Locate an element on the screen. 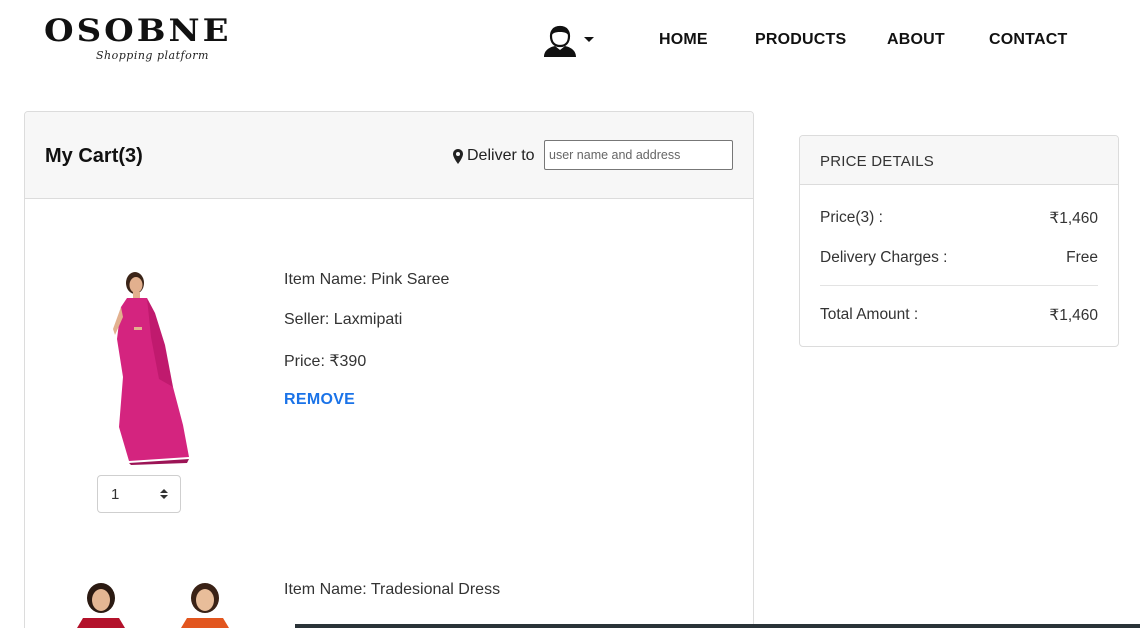 Image resolution: width=1140 pixels, height=628 pixels. price-value: ₹1,460 is located at coordinates (1073, 218).